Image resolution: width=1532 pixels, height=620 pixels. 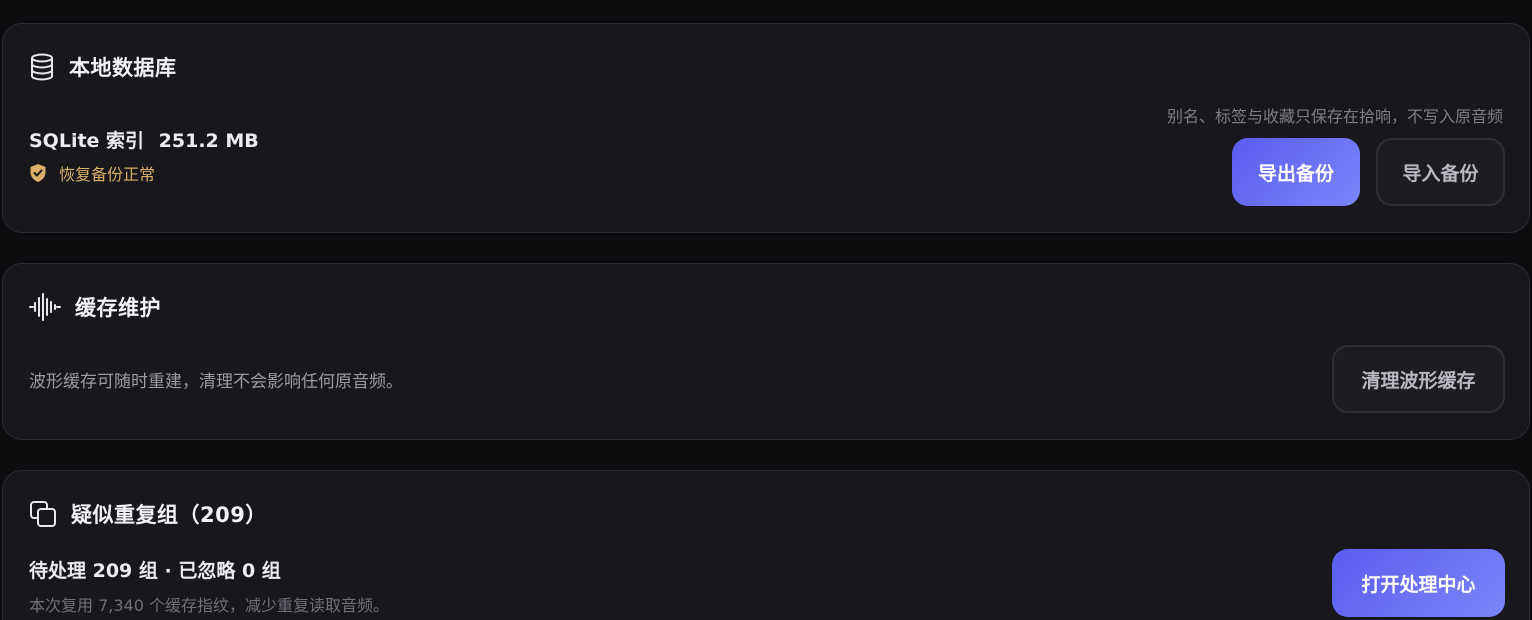 I want to click on duplicates-summary: 待处理 209 组 · 已忽略 0 组, so click(x=155, y=571).